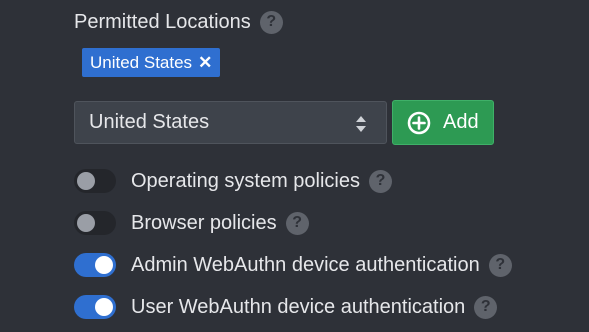 The width and height of the screenshot is (589, 332). I want to click on policy-label: Admin WebAuthn device authentication, so click(305, 264).